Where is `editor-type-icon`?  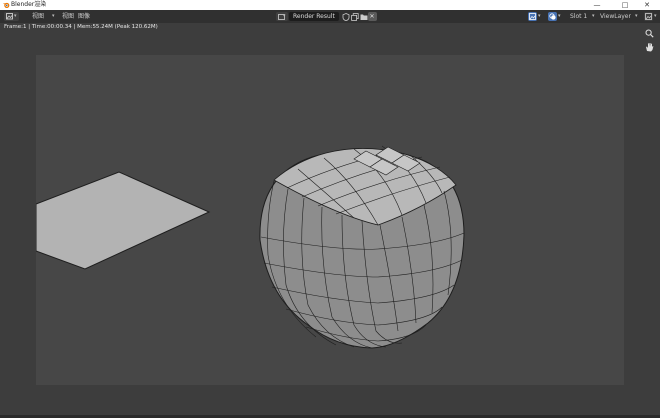
editor-type-icon is located at coordinates (9, 16).